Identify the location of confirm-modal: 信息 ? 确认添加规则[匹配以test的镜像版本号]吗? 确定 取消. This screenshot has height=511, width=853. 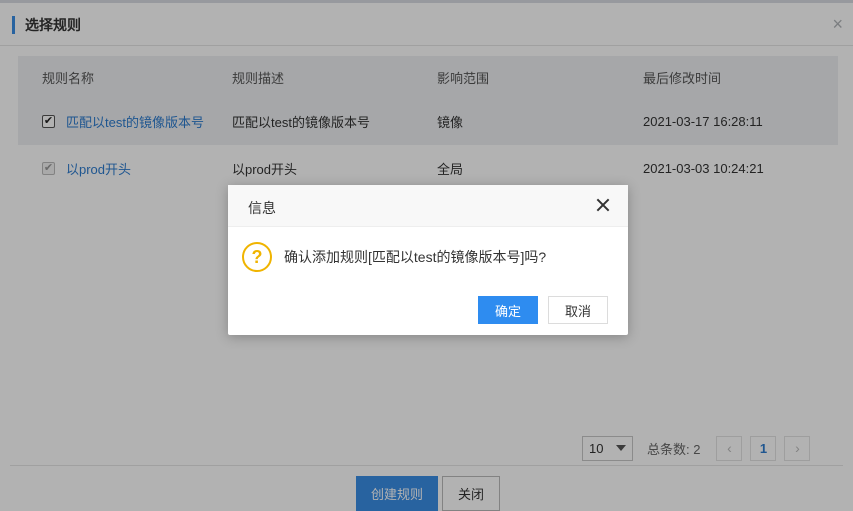
(428, 260).